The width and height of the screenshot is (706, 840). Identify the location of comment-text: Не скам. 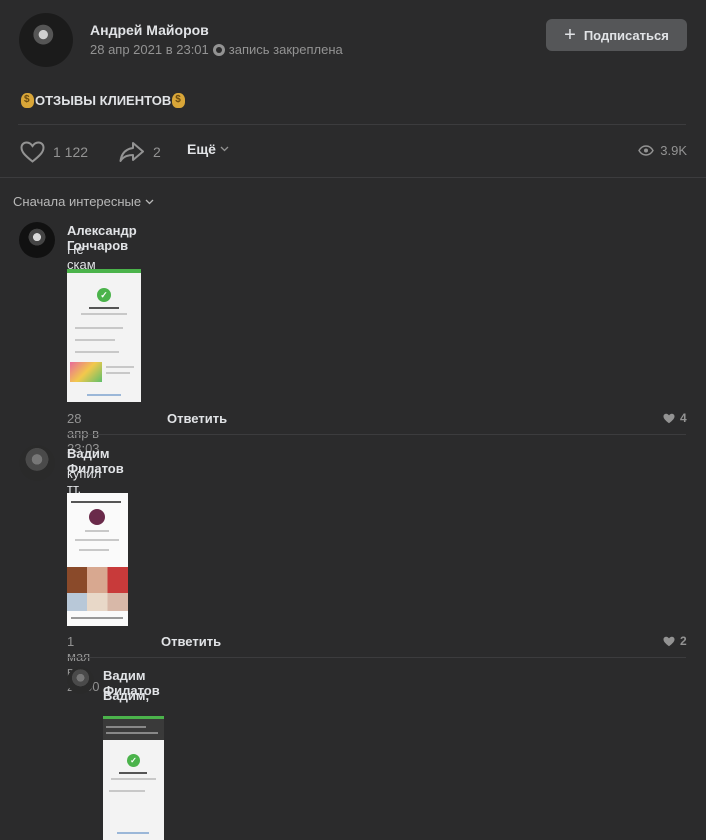
(81, 257).